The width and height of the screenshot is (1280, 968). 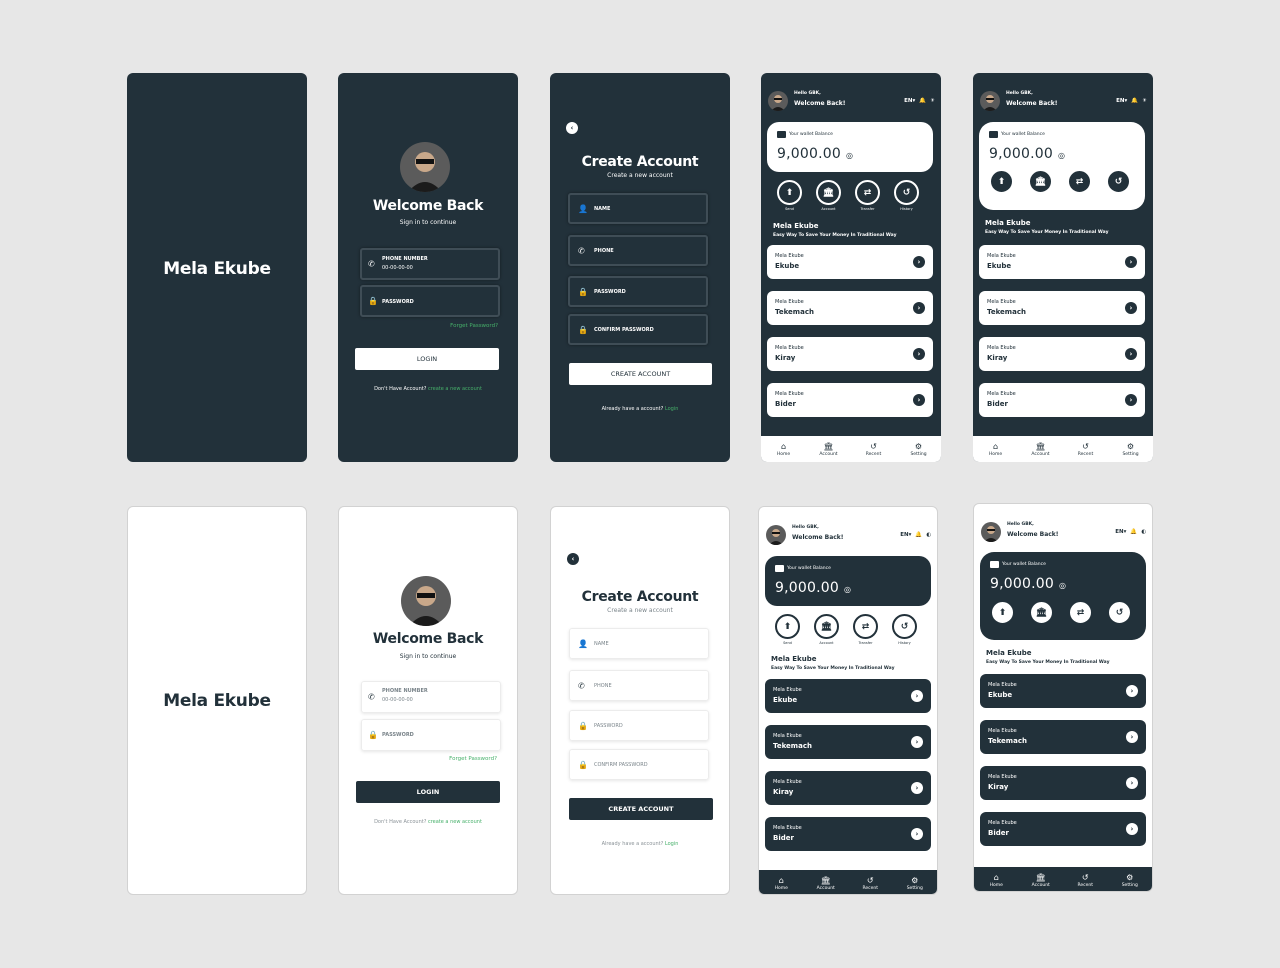 I want to click on arrow-up-icon: ⬆, so click(x=1001, y=181).